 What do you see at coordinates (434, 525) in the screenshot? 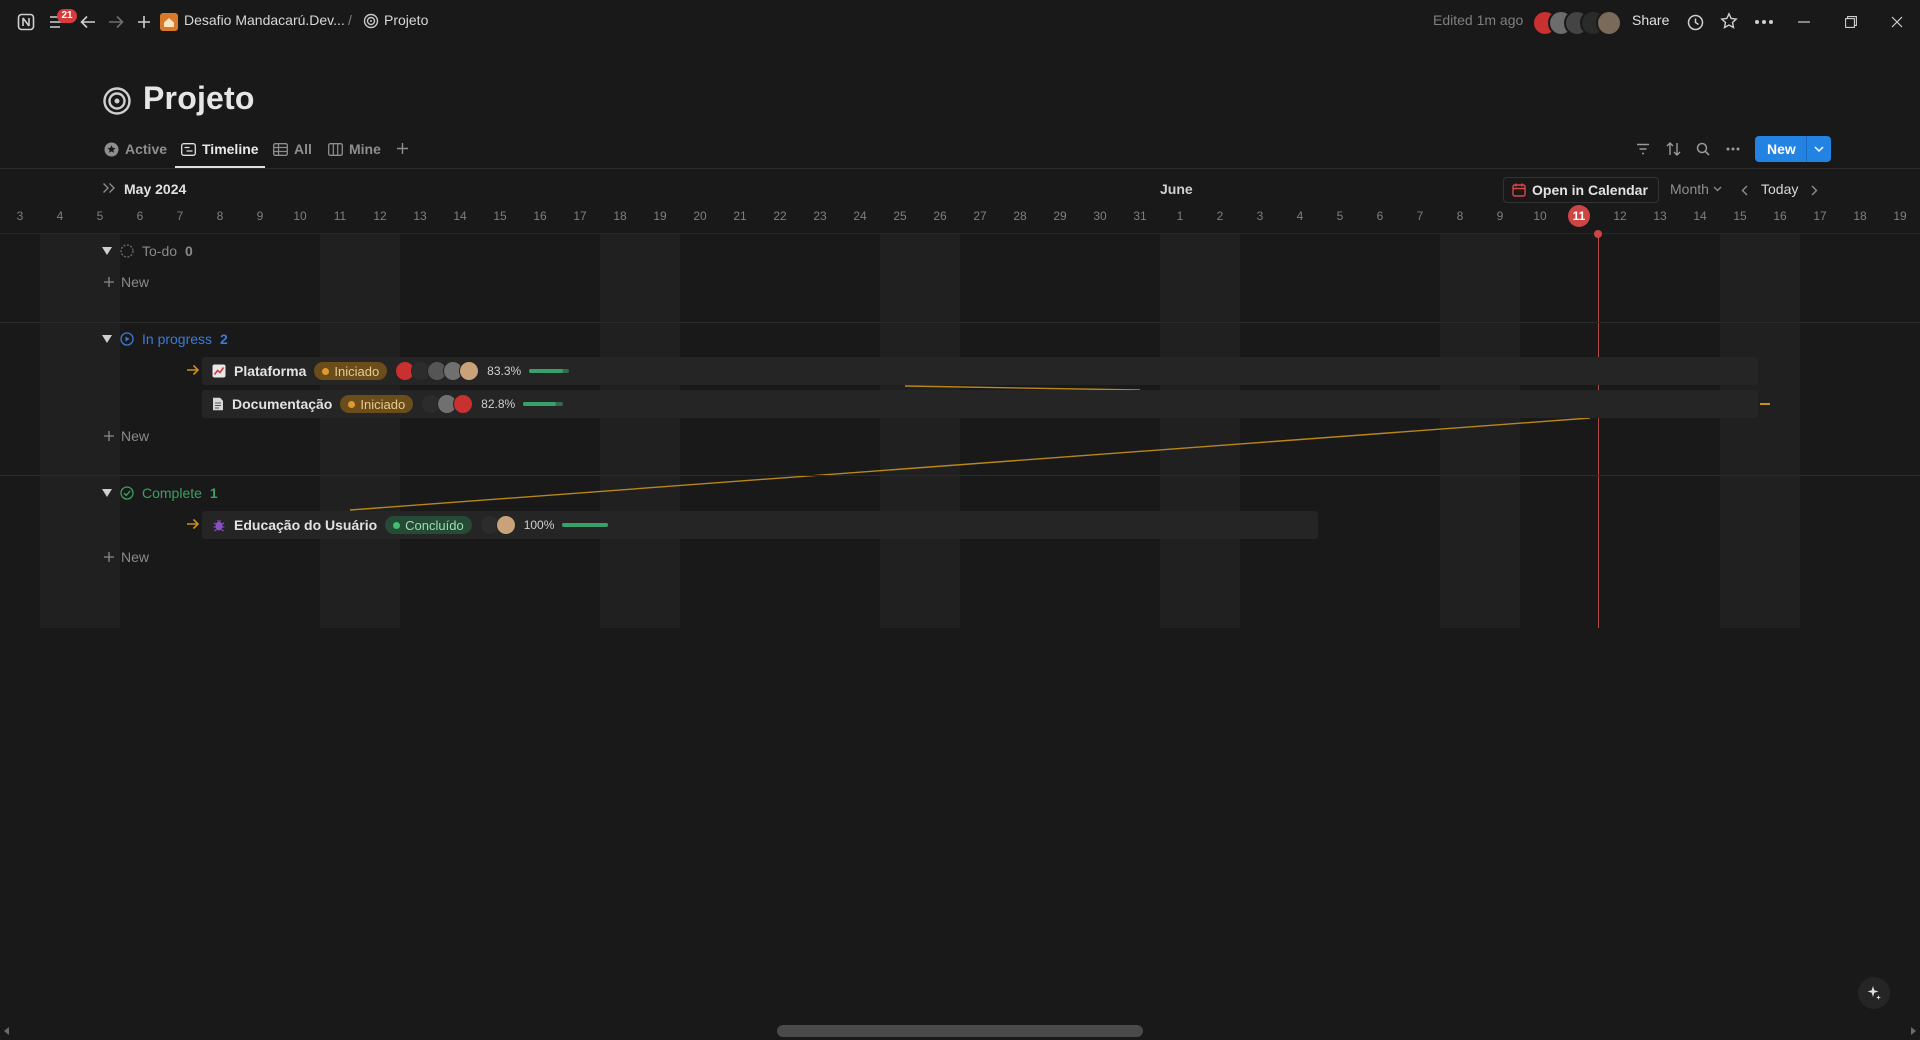
I see `status-label: Concluído` at bounding box center [434, 525].